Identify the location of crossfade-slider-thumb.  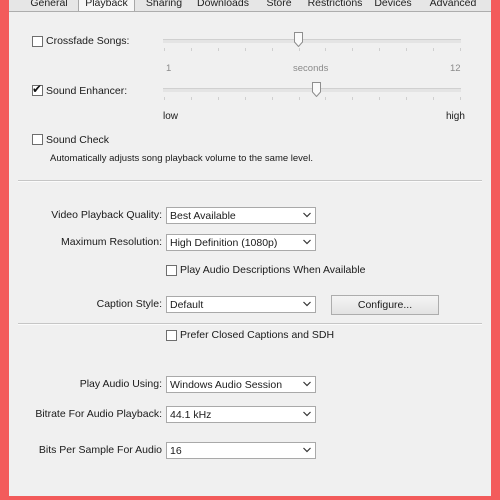
(298, 39).